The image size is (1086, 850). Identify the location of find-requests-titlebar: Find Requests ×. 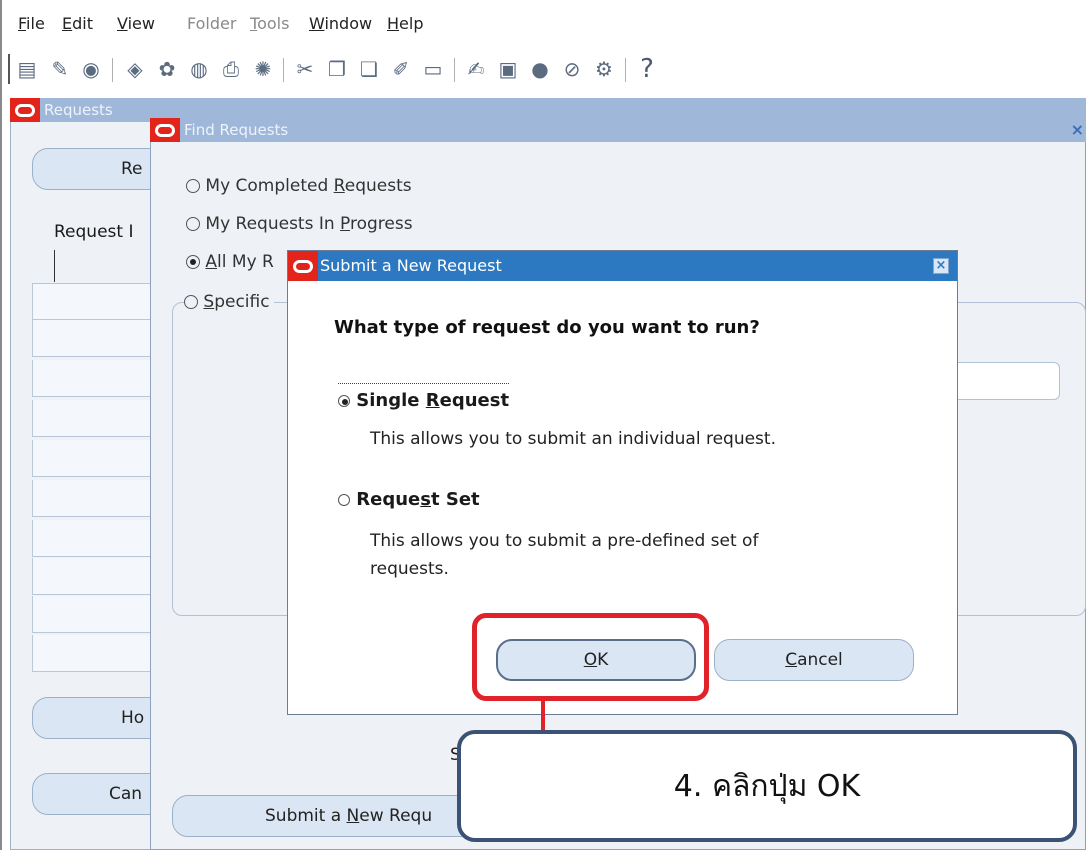
(618, 130).